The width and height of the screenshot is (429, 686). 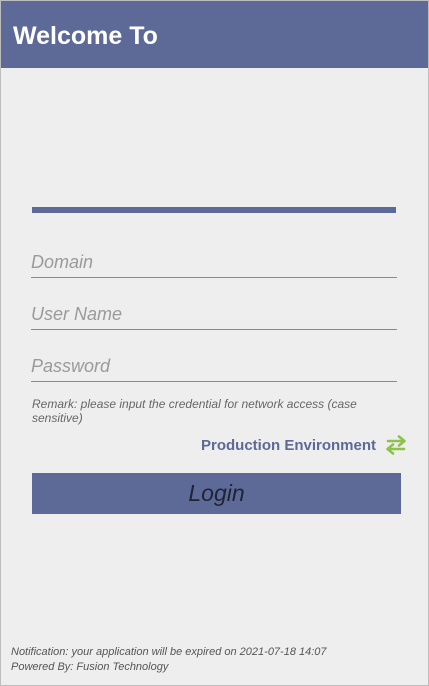 I want to click on login-button: Login, so click(x=216, y=493).